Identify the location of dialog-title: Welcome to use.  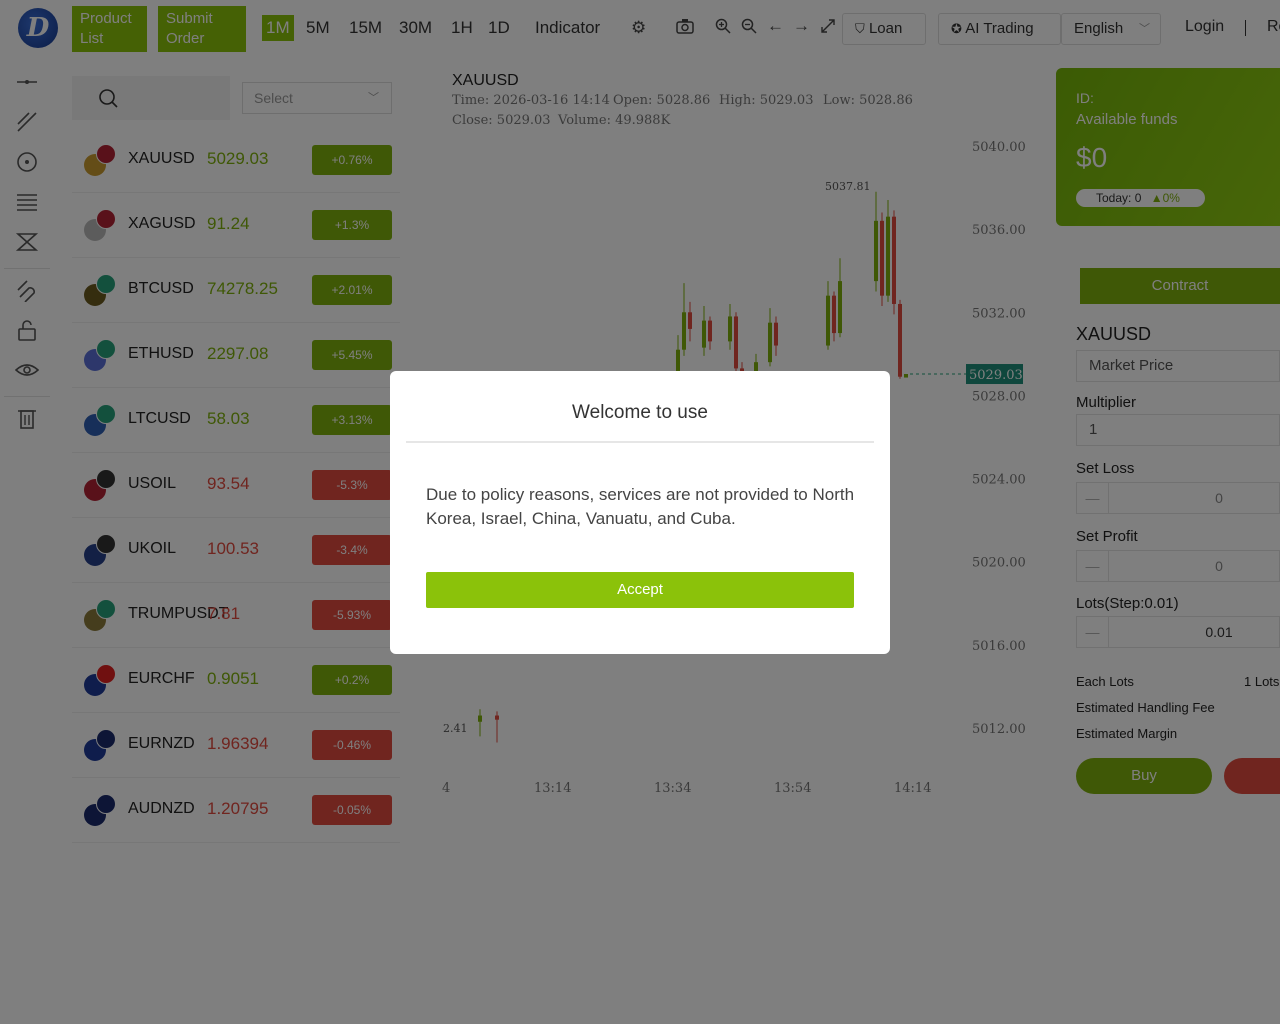
(640, 412).